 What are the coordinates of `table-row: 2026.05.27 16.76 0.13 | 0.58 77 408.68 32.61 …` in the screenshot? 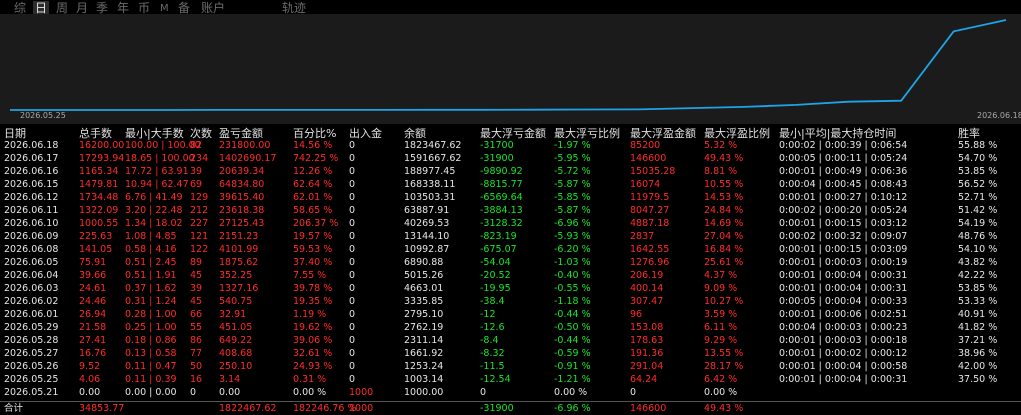 It's located at (510, 353).